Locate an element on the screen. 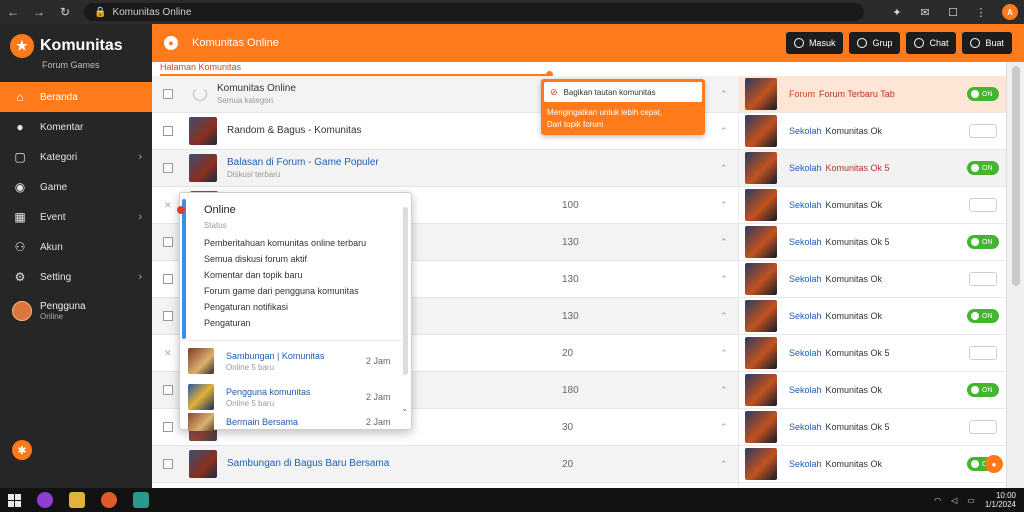  panel-row: Sekolah Komunitas Ok ON is located at coordinates (873, 390).